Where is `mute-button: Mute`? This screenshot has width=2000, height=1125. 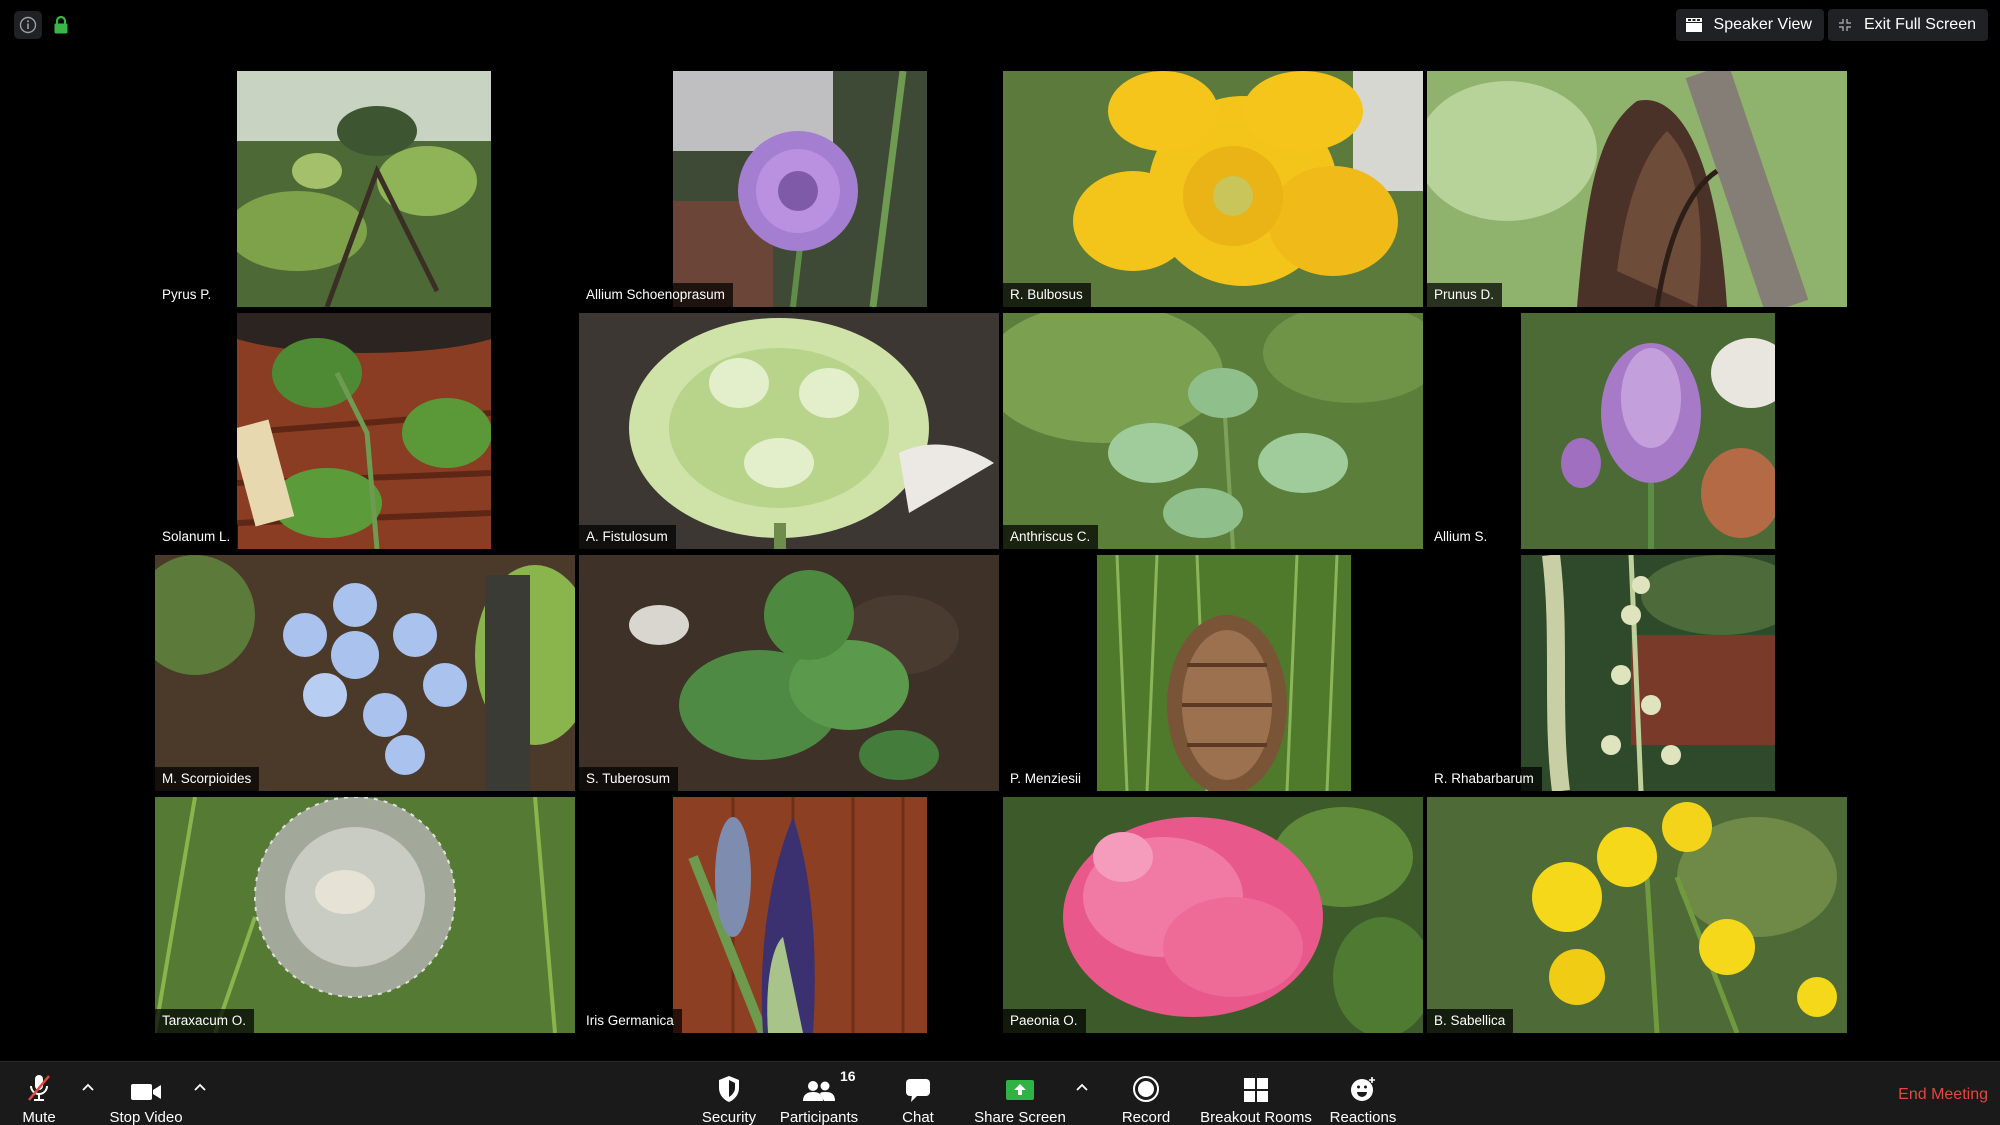
mute-button: Mute is located at coordinates (39, 1093).